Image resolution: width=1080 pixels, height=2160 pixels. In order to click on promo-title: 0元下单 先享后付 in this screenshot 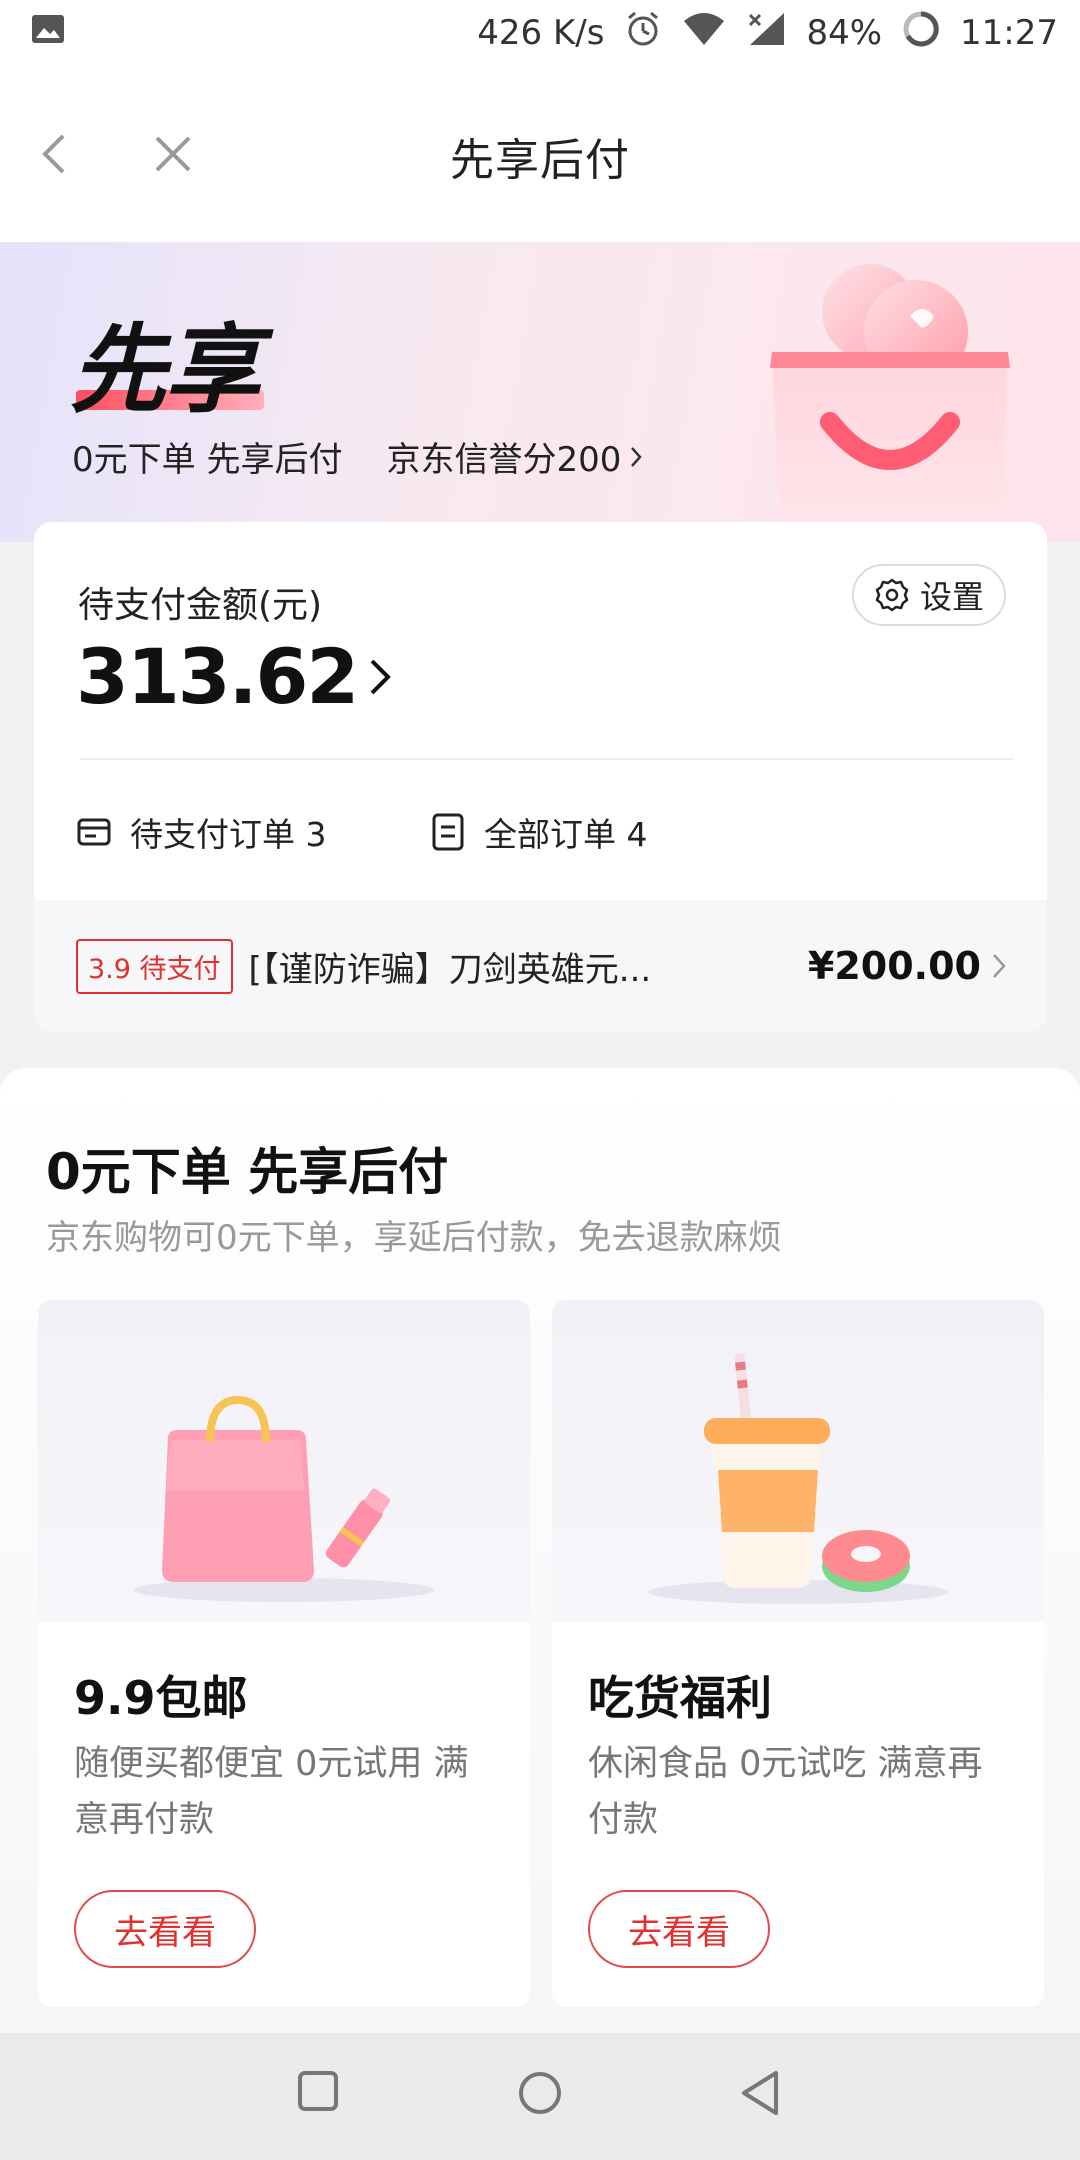, I will do `click(247, 1172)`.